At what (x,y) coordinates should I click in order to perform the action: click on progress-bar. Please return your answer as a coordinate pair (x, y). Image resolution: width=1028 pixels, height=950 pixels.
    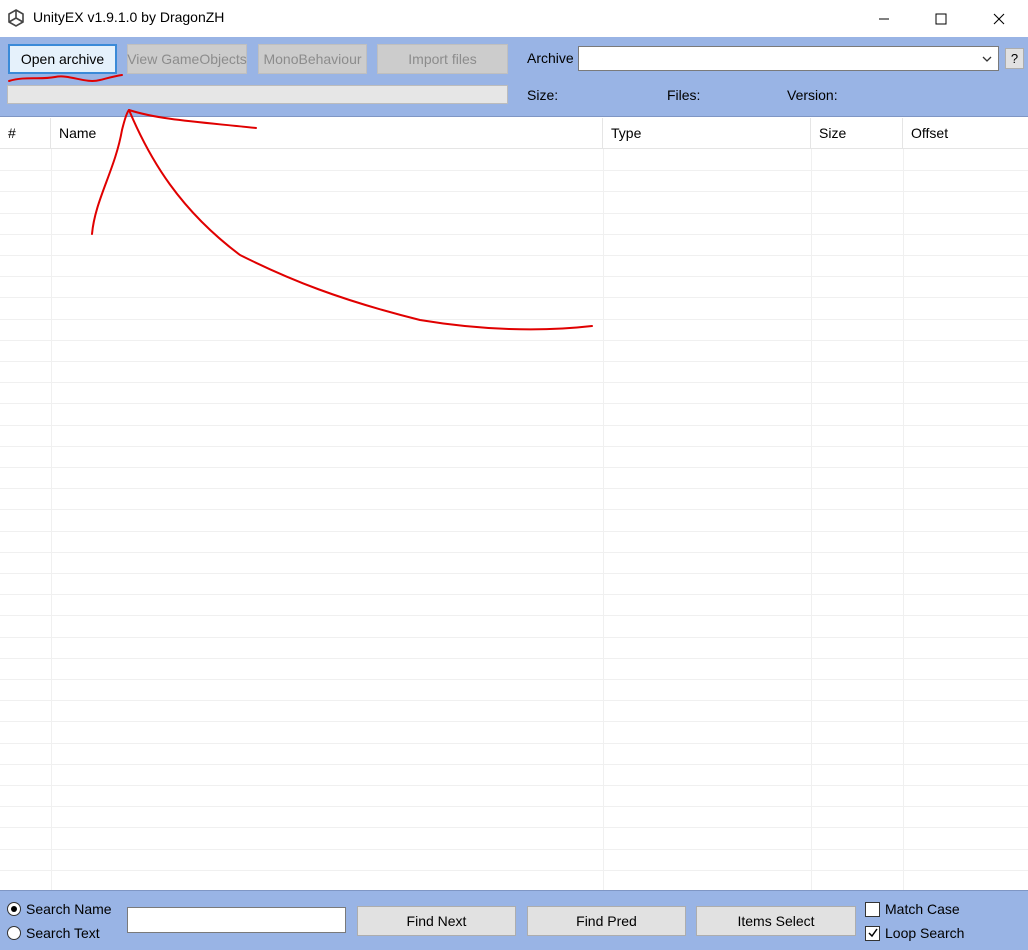
    Looking at the image, I should click on (257, 94).